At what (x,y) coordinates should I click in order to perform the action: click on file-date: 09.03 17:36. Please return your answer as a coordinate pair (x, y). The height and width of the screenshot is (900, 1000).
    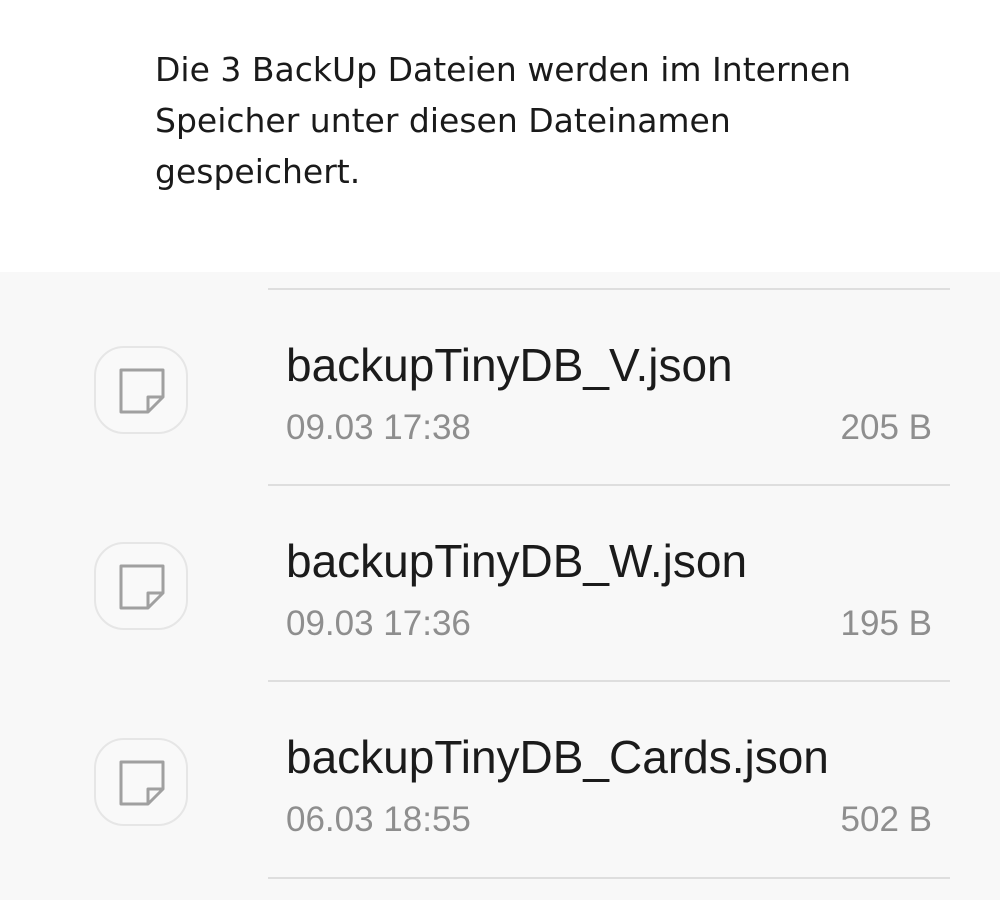
    Looking at the image, I should click on (378, 623).